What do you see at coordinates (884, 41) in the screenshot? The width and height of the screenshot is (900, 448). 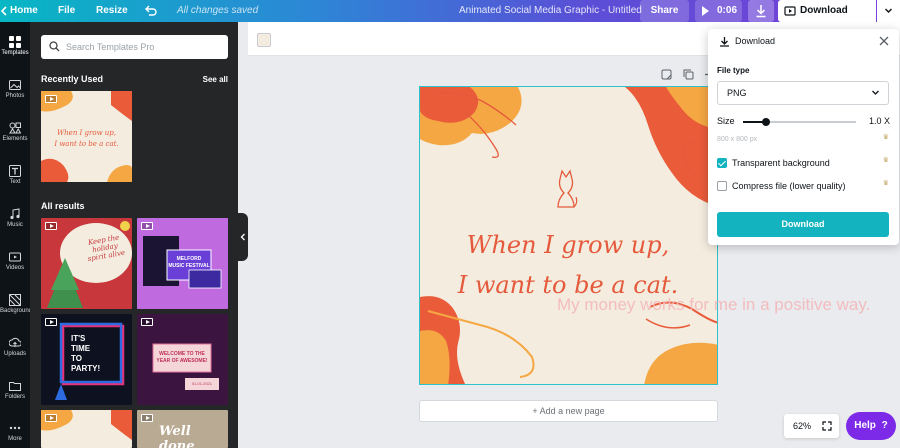 I see `close-icon` at bounding box center [884, 41].